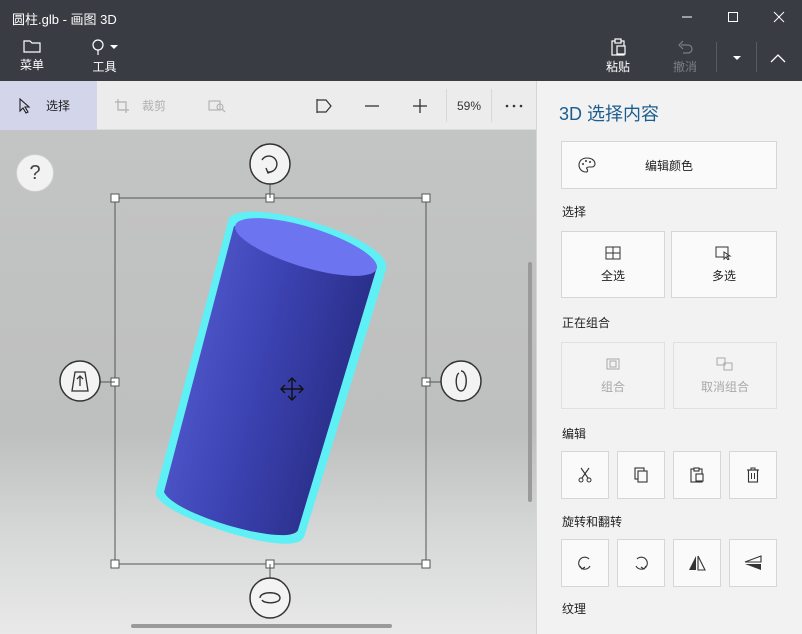 This screenshot has width=802, height=634. What do you see at coordinates (154, 106) in the screenshot?
I see `crop-label: 裁剪` at bounding box center [154, 106].